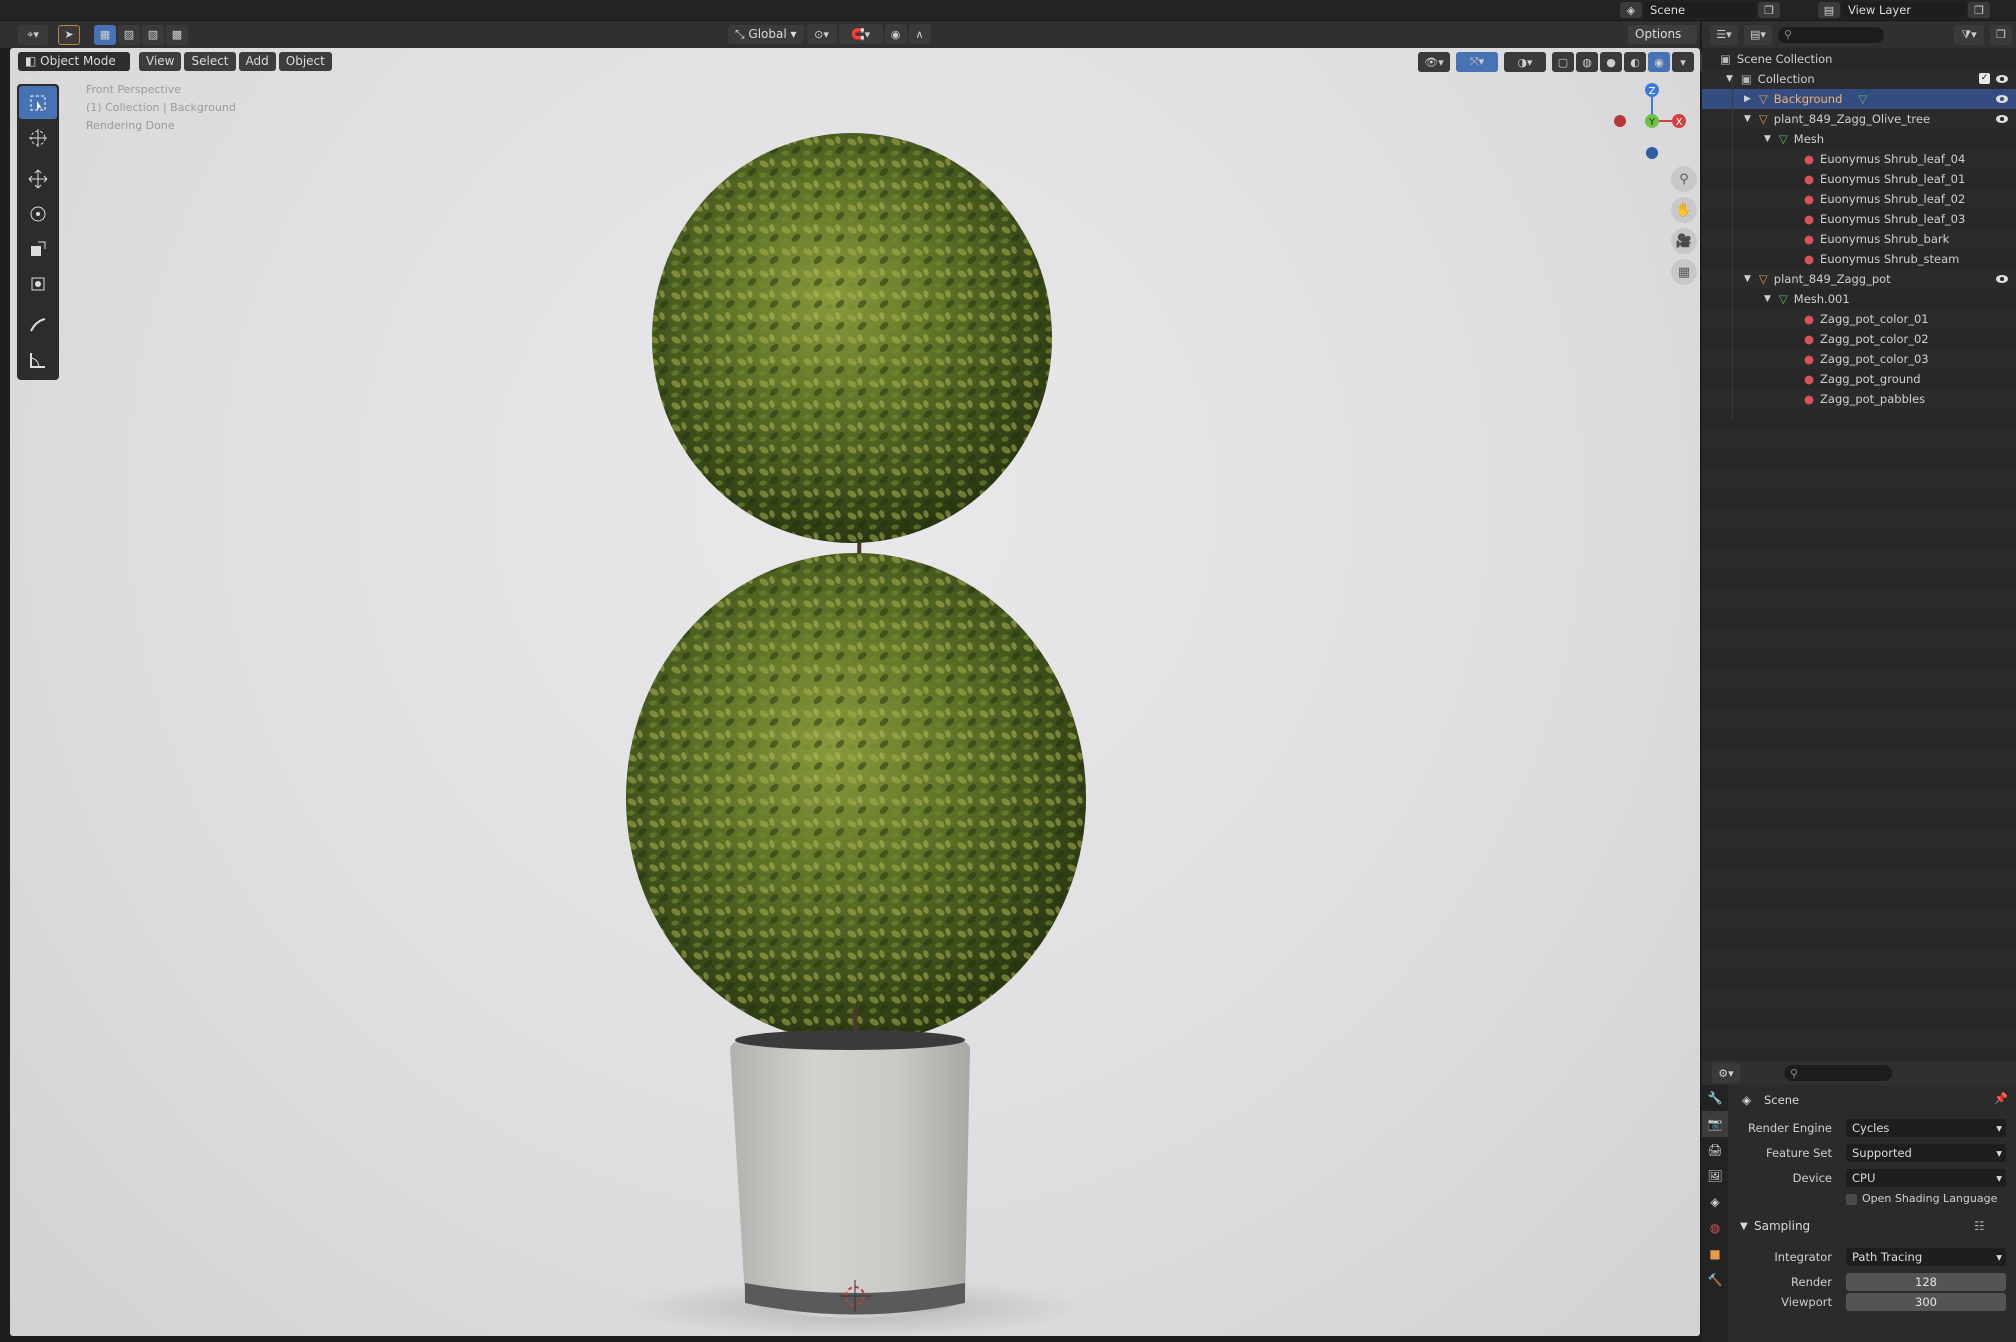 Image resolution: width=2016 pixels, height=1342 pixels. Describe the element at coordinates (860, 34) in the screenshot. I see `snap-icon: 🧲▾` at that location.